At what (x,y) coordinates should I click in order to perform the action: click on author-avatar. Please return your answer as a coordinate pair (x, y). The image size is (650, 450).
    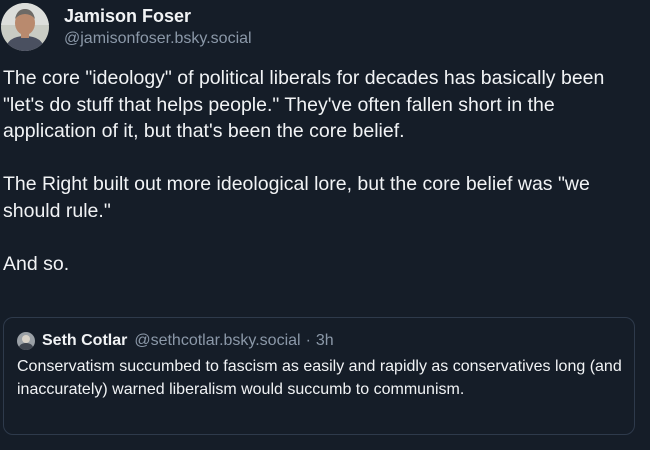
    Looking at the image, I should click on (25, 27).